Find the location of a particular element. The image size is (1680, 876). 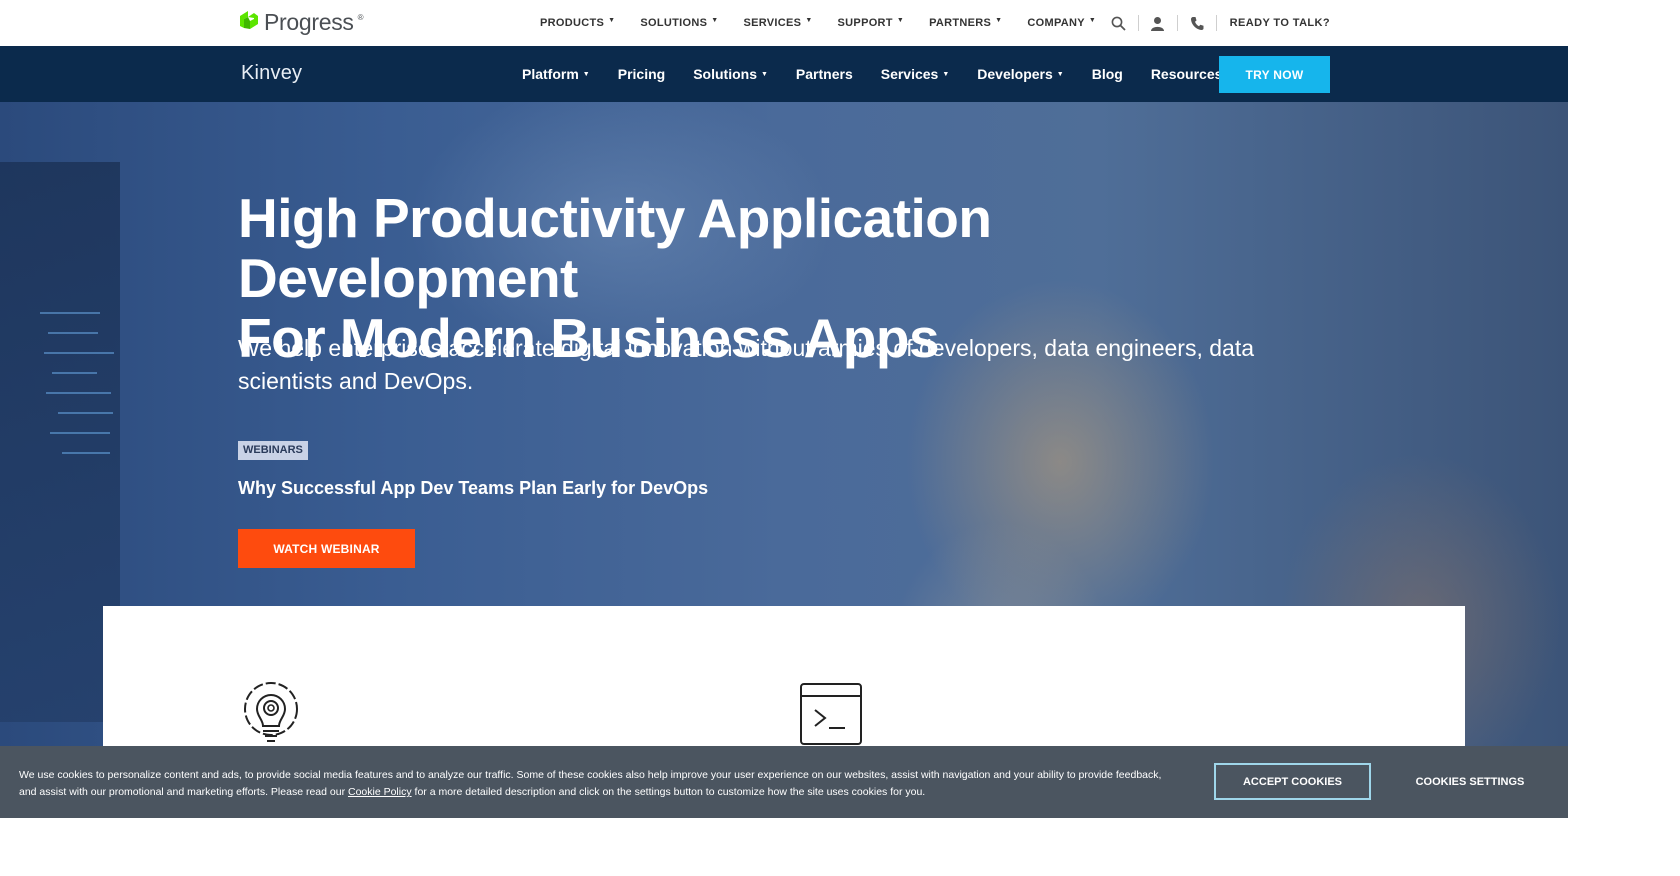

nav-label: Blog is located at coordinates (1107, 74).